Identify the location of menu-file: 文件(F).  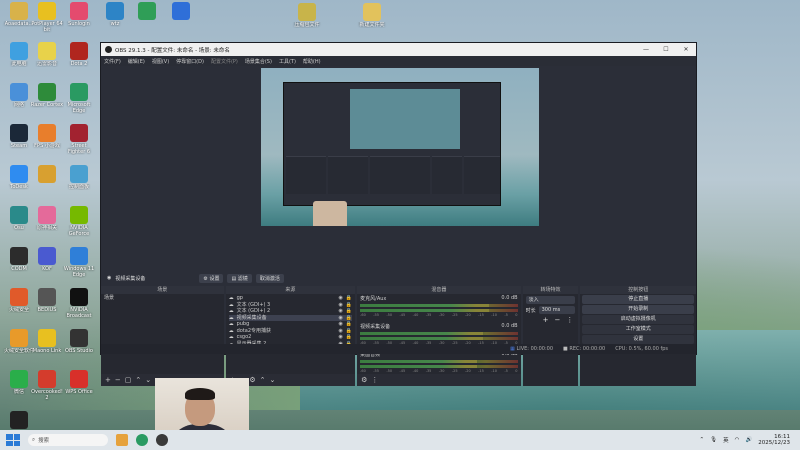
(112, 61).